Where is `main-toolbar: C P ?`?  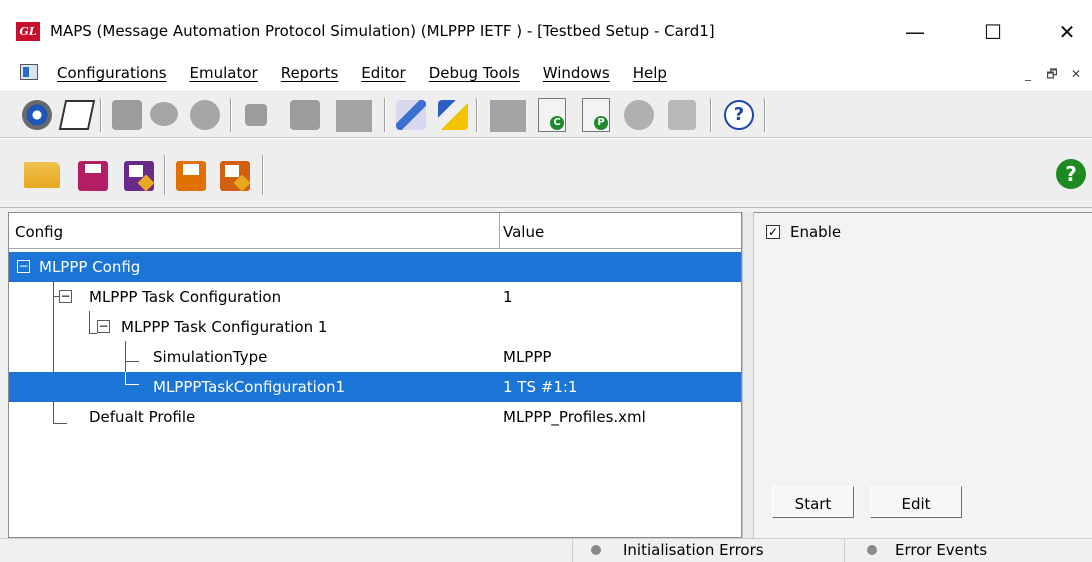
main-toolbar: C P ? is located at coordinates (546, 115).